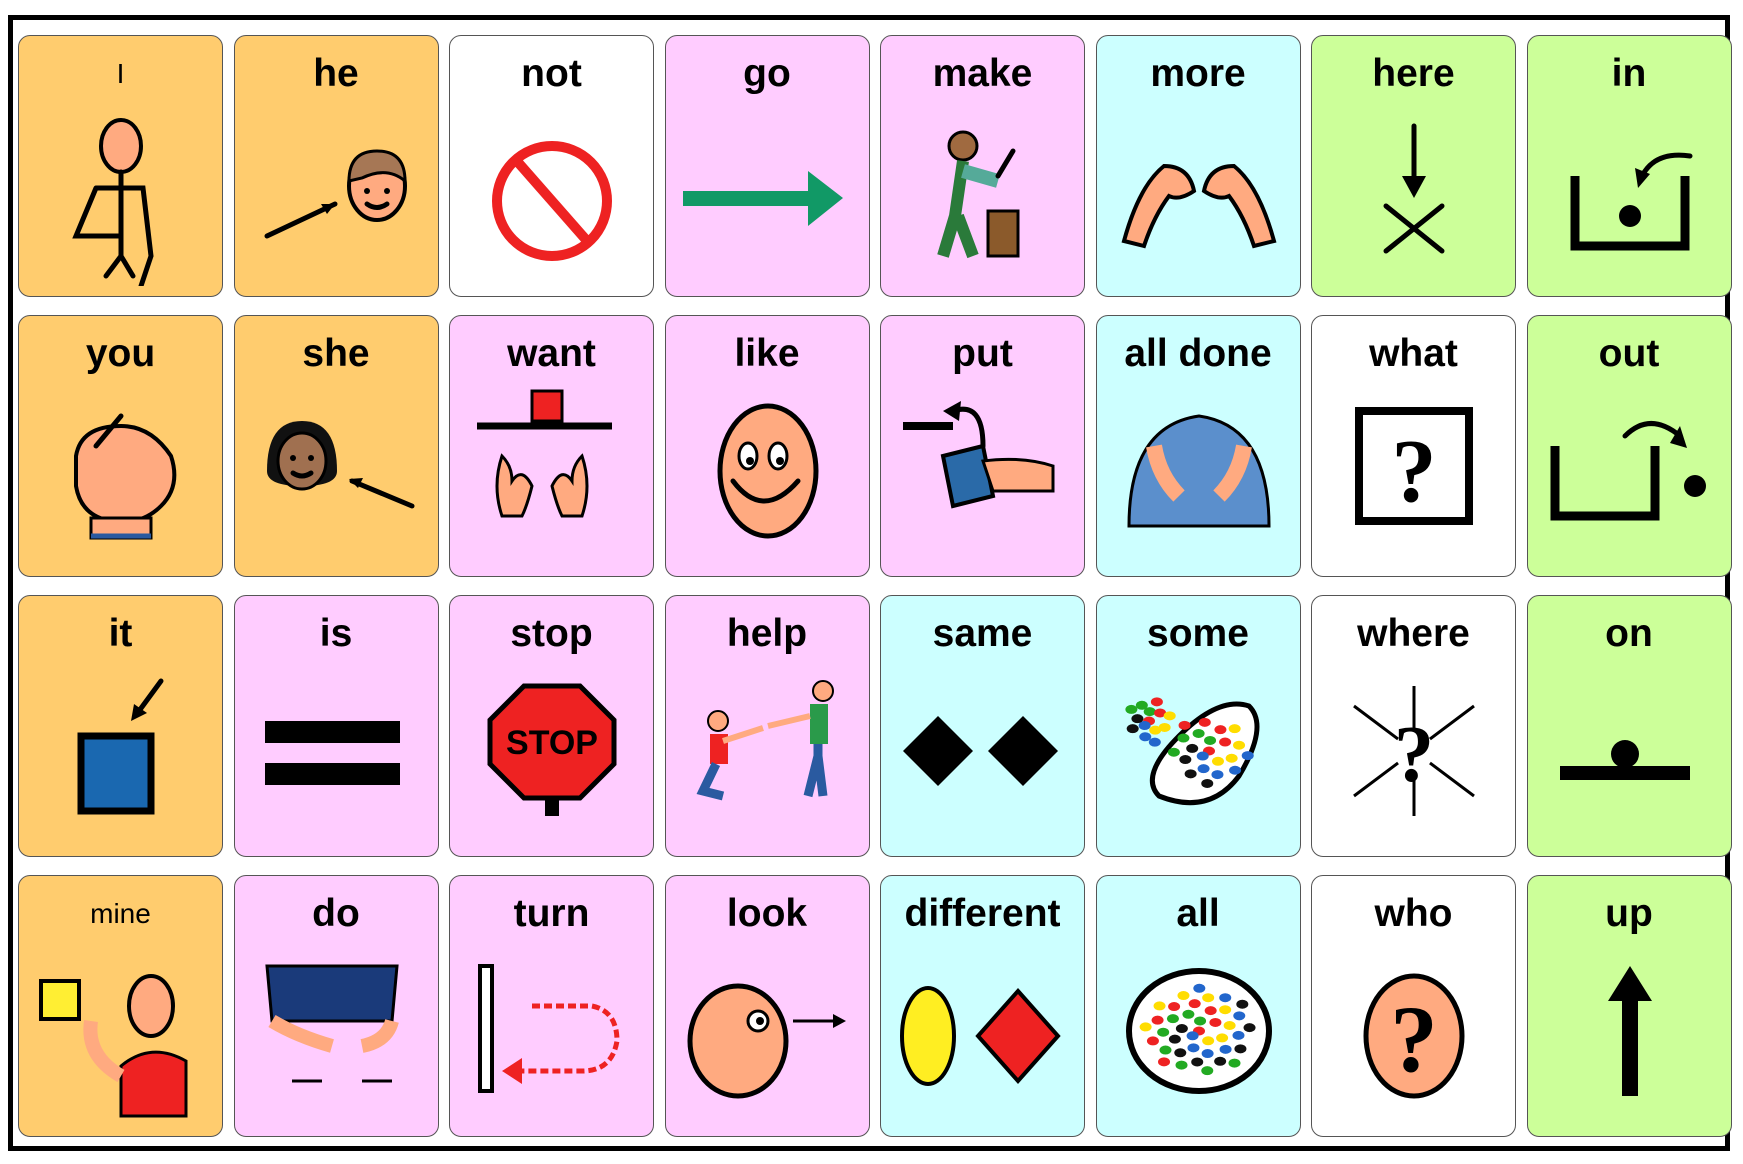 The image size is (1743, 1164). I want to click on symbol-label: he, so click(336, 73).